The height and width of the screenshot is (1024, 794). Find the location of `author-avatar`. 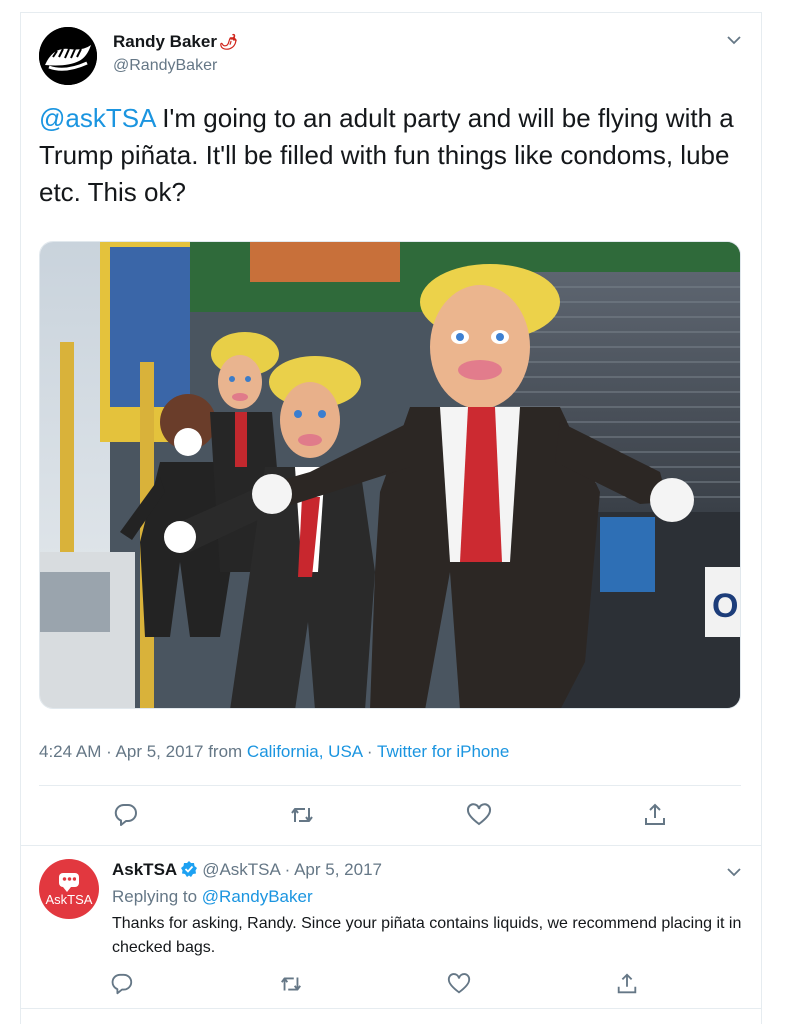

author-avatar is located at coordinates (68, 56).